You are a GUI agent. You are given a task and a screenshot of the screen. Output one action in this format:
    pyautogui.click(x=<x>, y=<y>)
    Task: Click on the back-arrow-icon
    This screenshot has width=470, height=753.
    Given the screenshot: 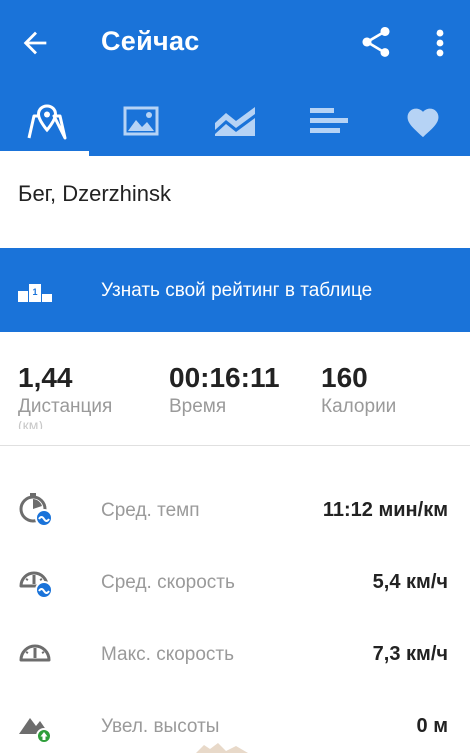 What is the action you would take?
    pyautogui.click(x=35, y=43)
    